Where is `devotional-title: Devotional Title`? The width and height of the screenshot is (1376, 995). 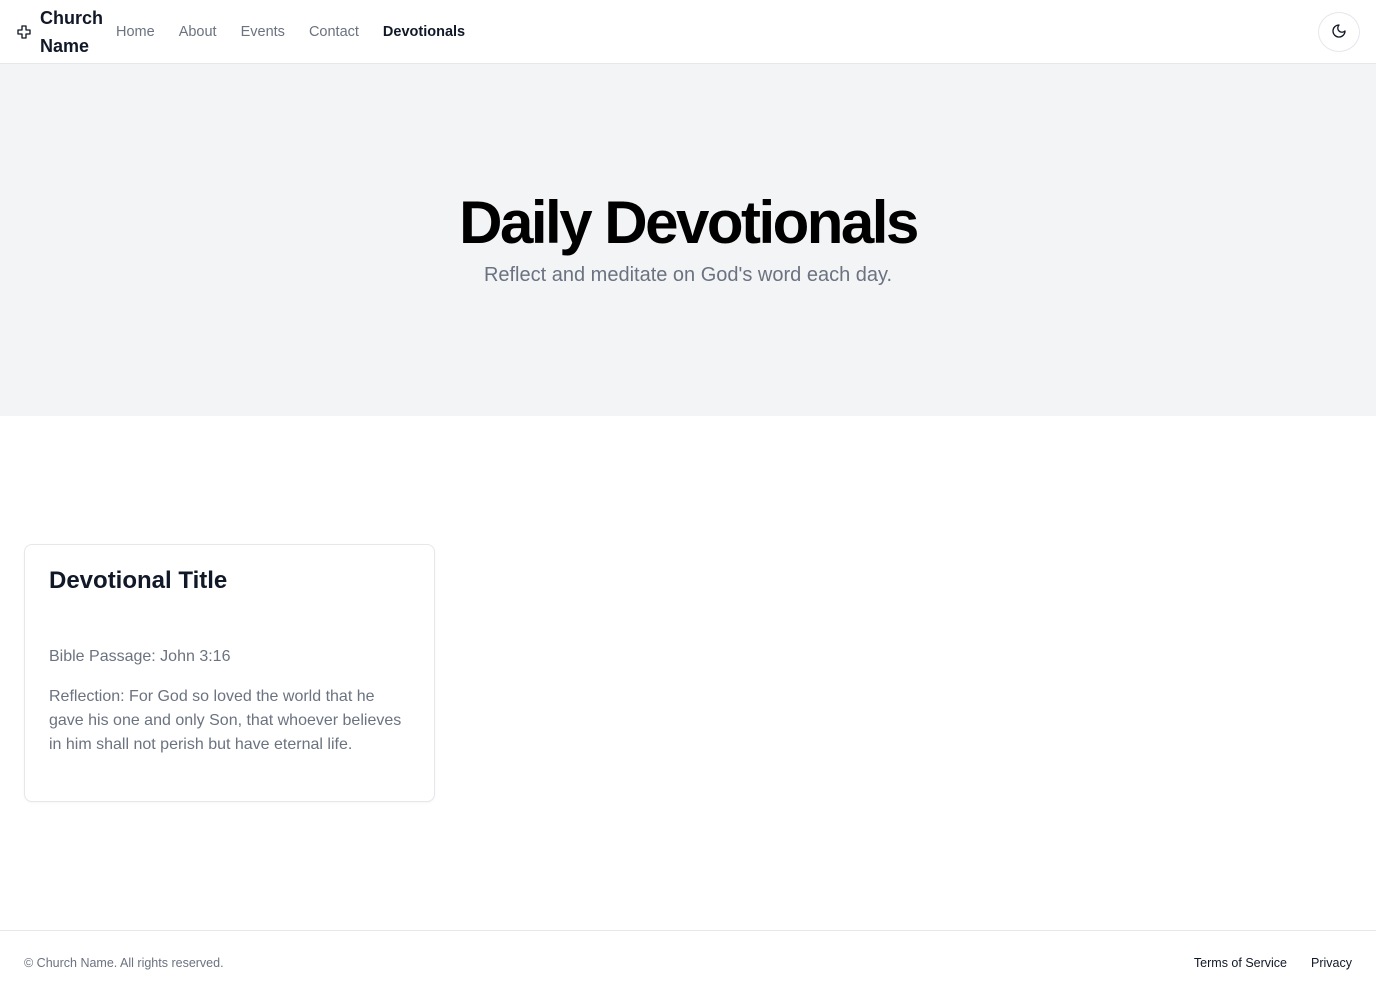
devotional-title: Devotional Title is located at coordinates (138, 580).